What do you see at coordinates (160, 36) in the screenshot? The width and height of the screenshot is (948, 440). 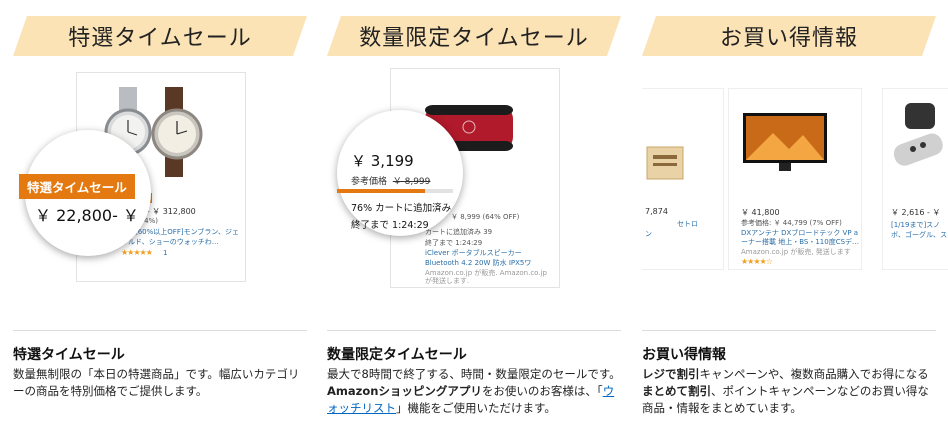 I see `banner-special-sale: 特選タイムセール` at bounding box center [160, 36].